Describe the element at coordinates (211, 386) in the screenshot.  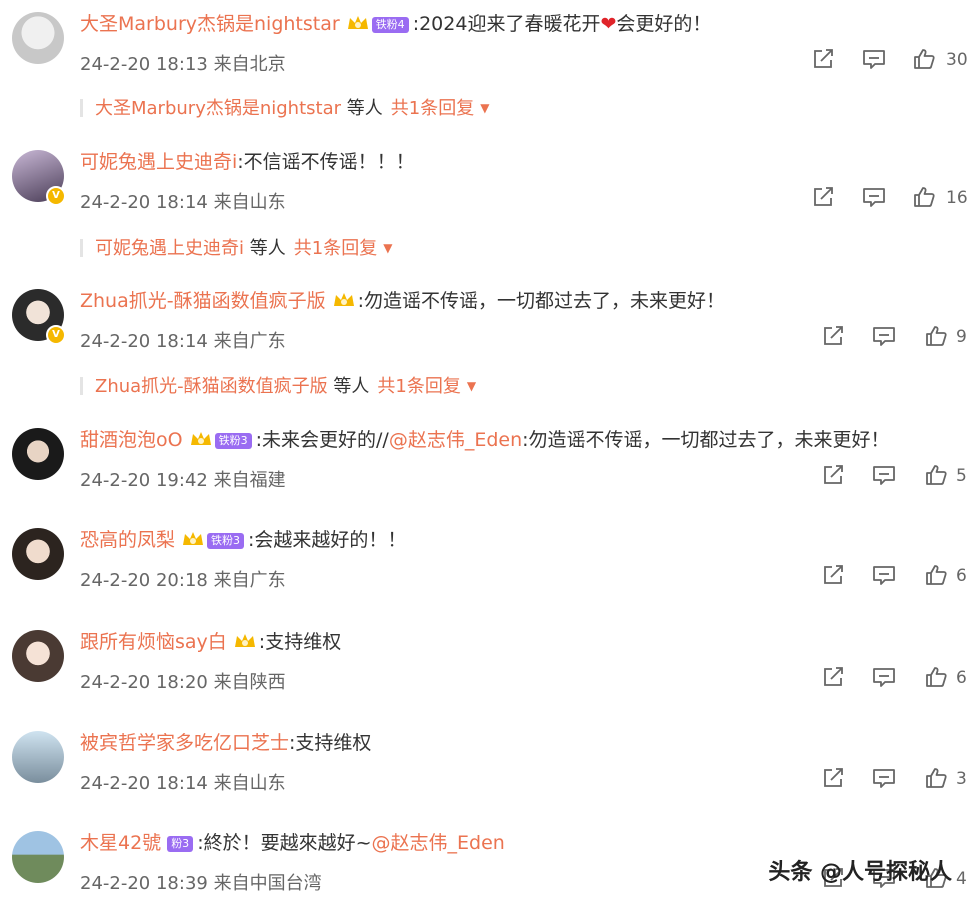
I see `reply-user-link: Zhua抓光-酥猫函数值疯子版` at that location.